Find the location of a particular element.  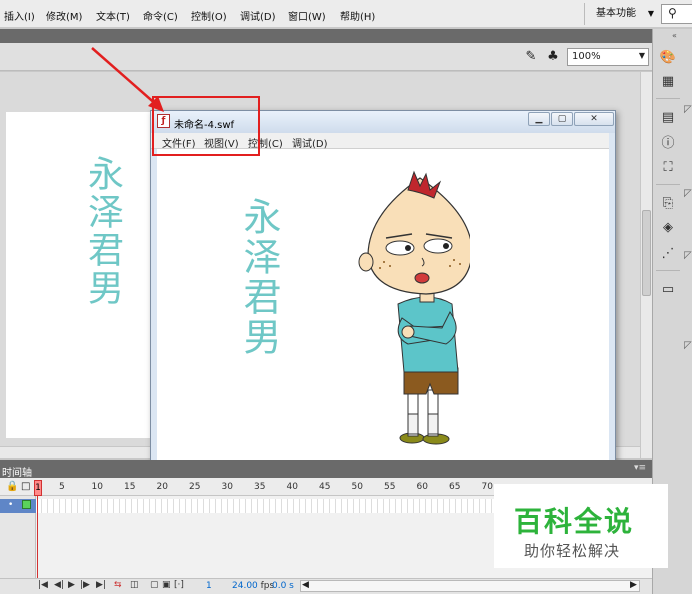

maximize-button: ▢ is located at coordinates (562, 119).